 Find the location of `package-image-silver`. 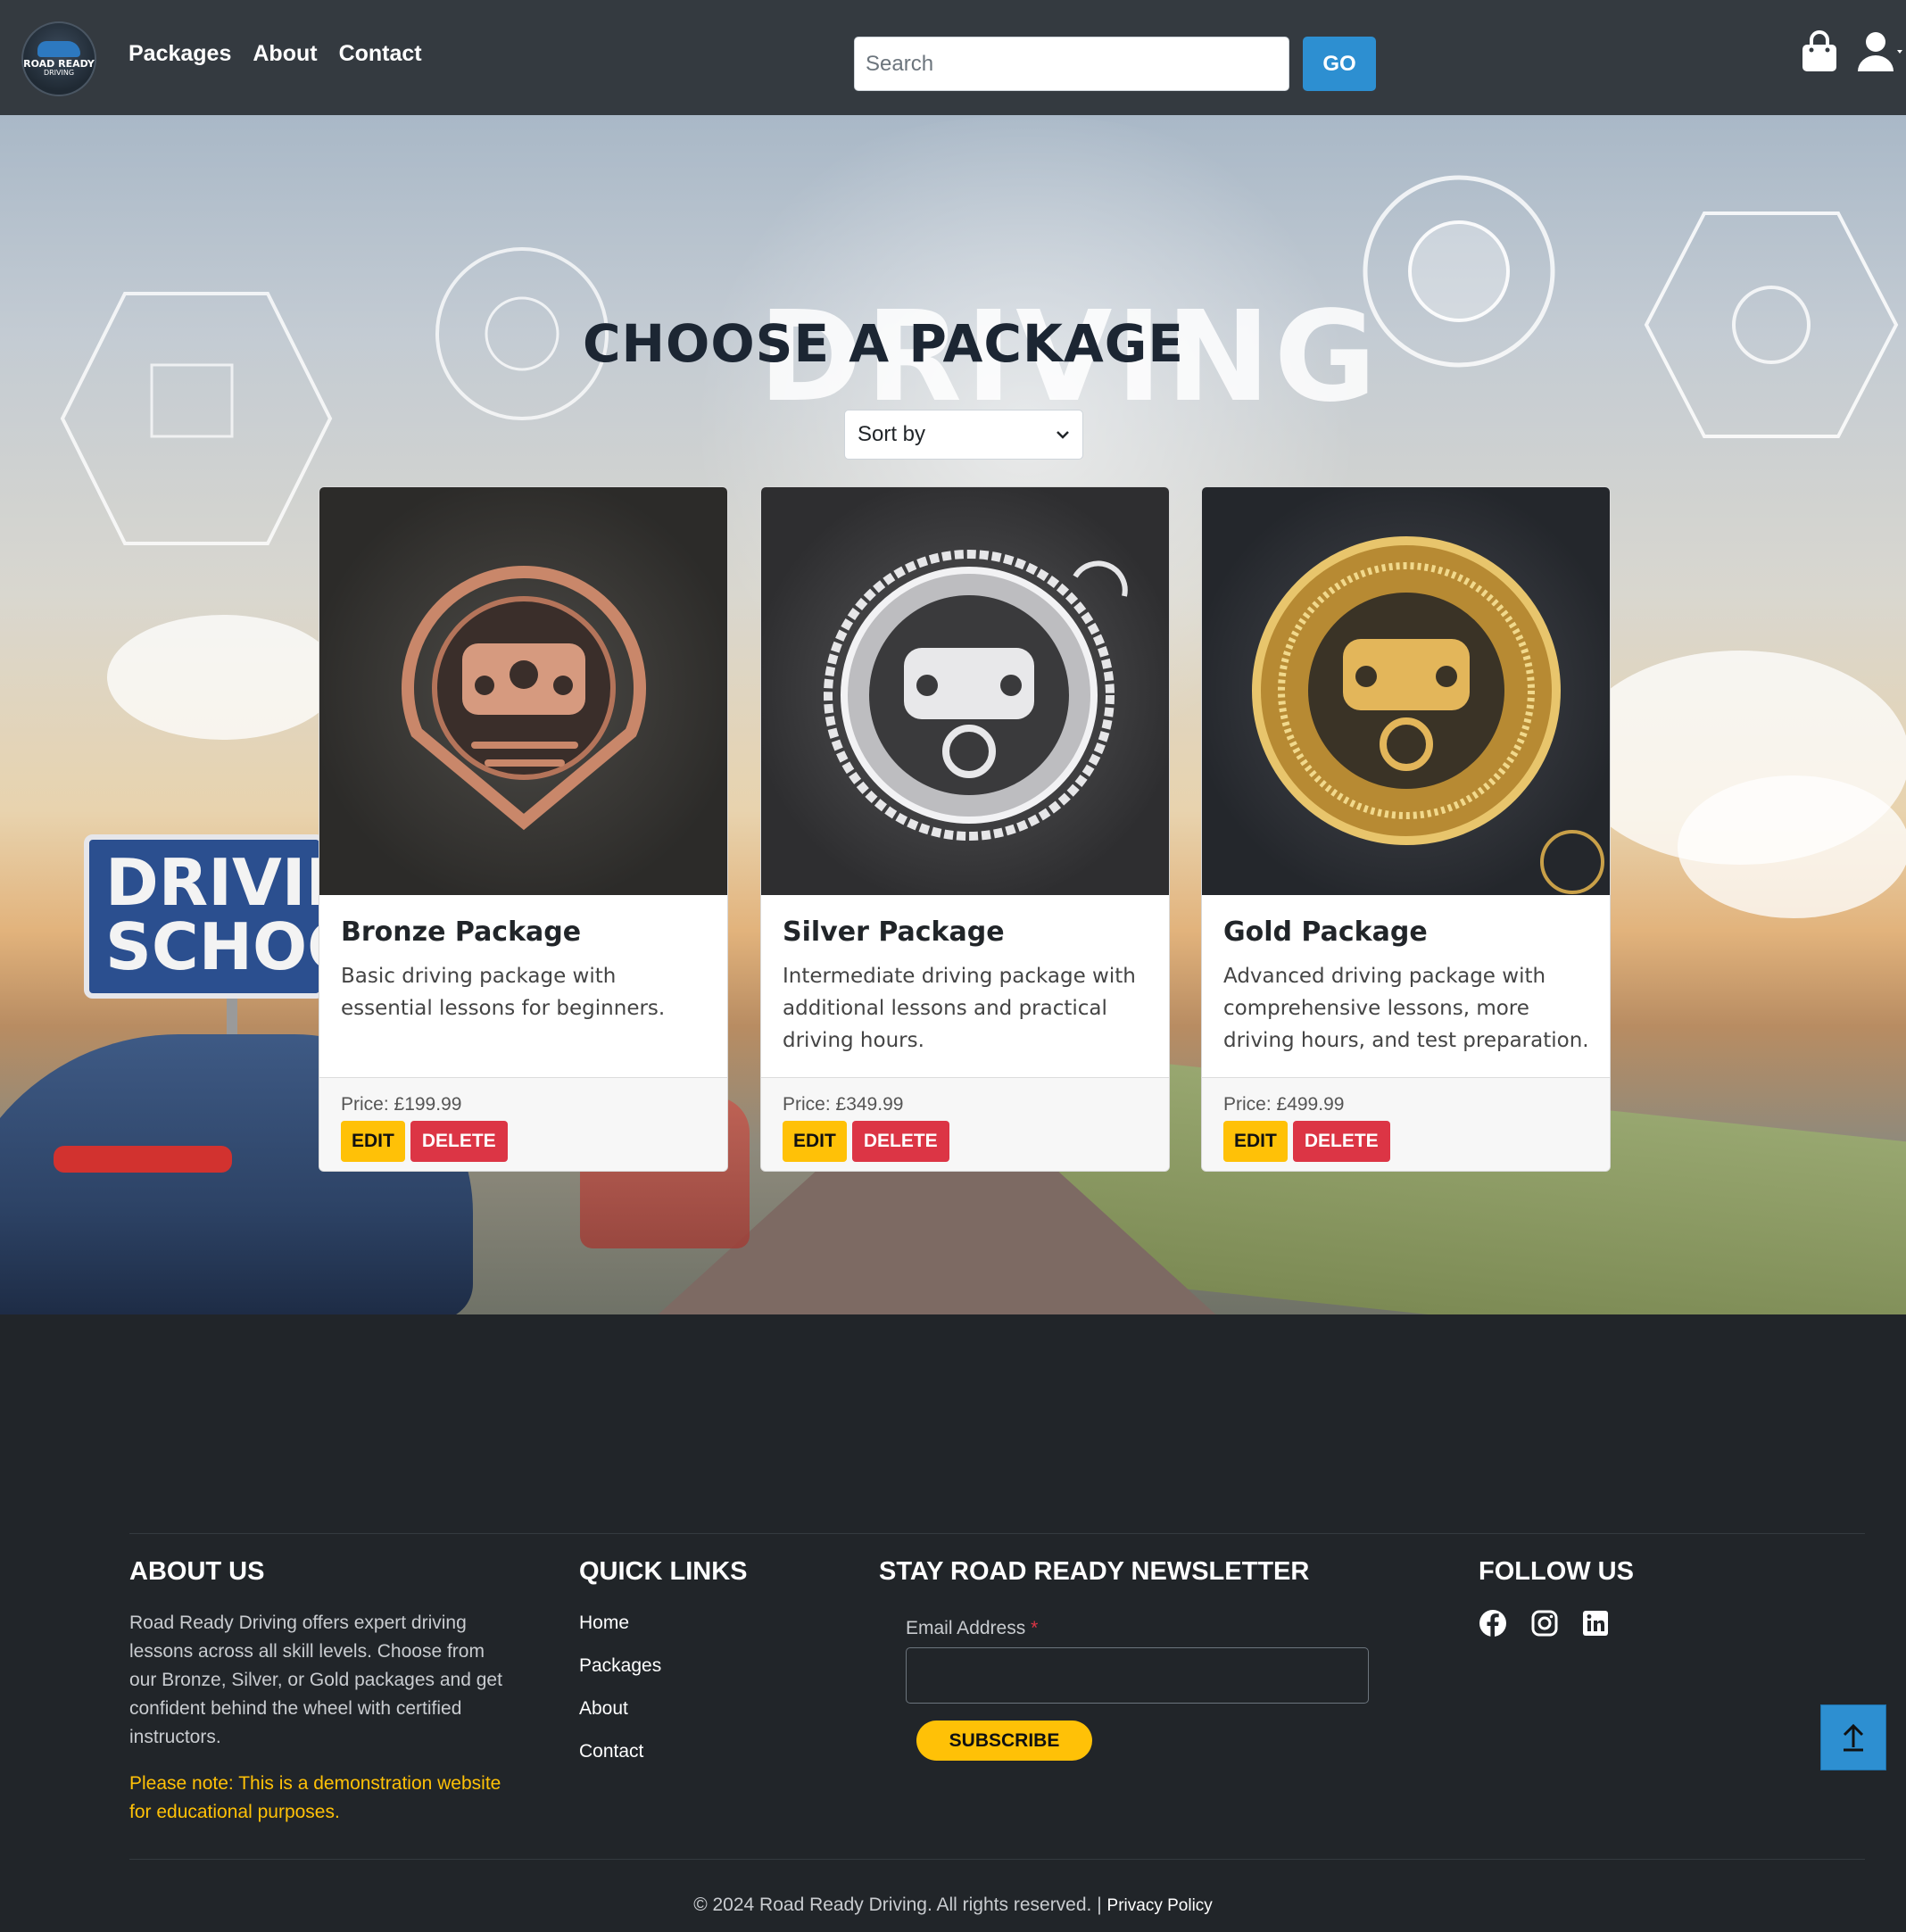

package-image-silver is located at coordinates (965, 691).